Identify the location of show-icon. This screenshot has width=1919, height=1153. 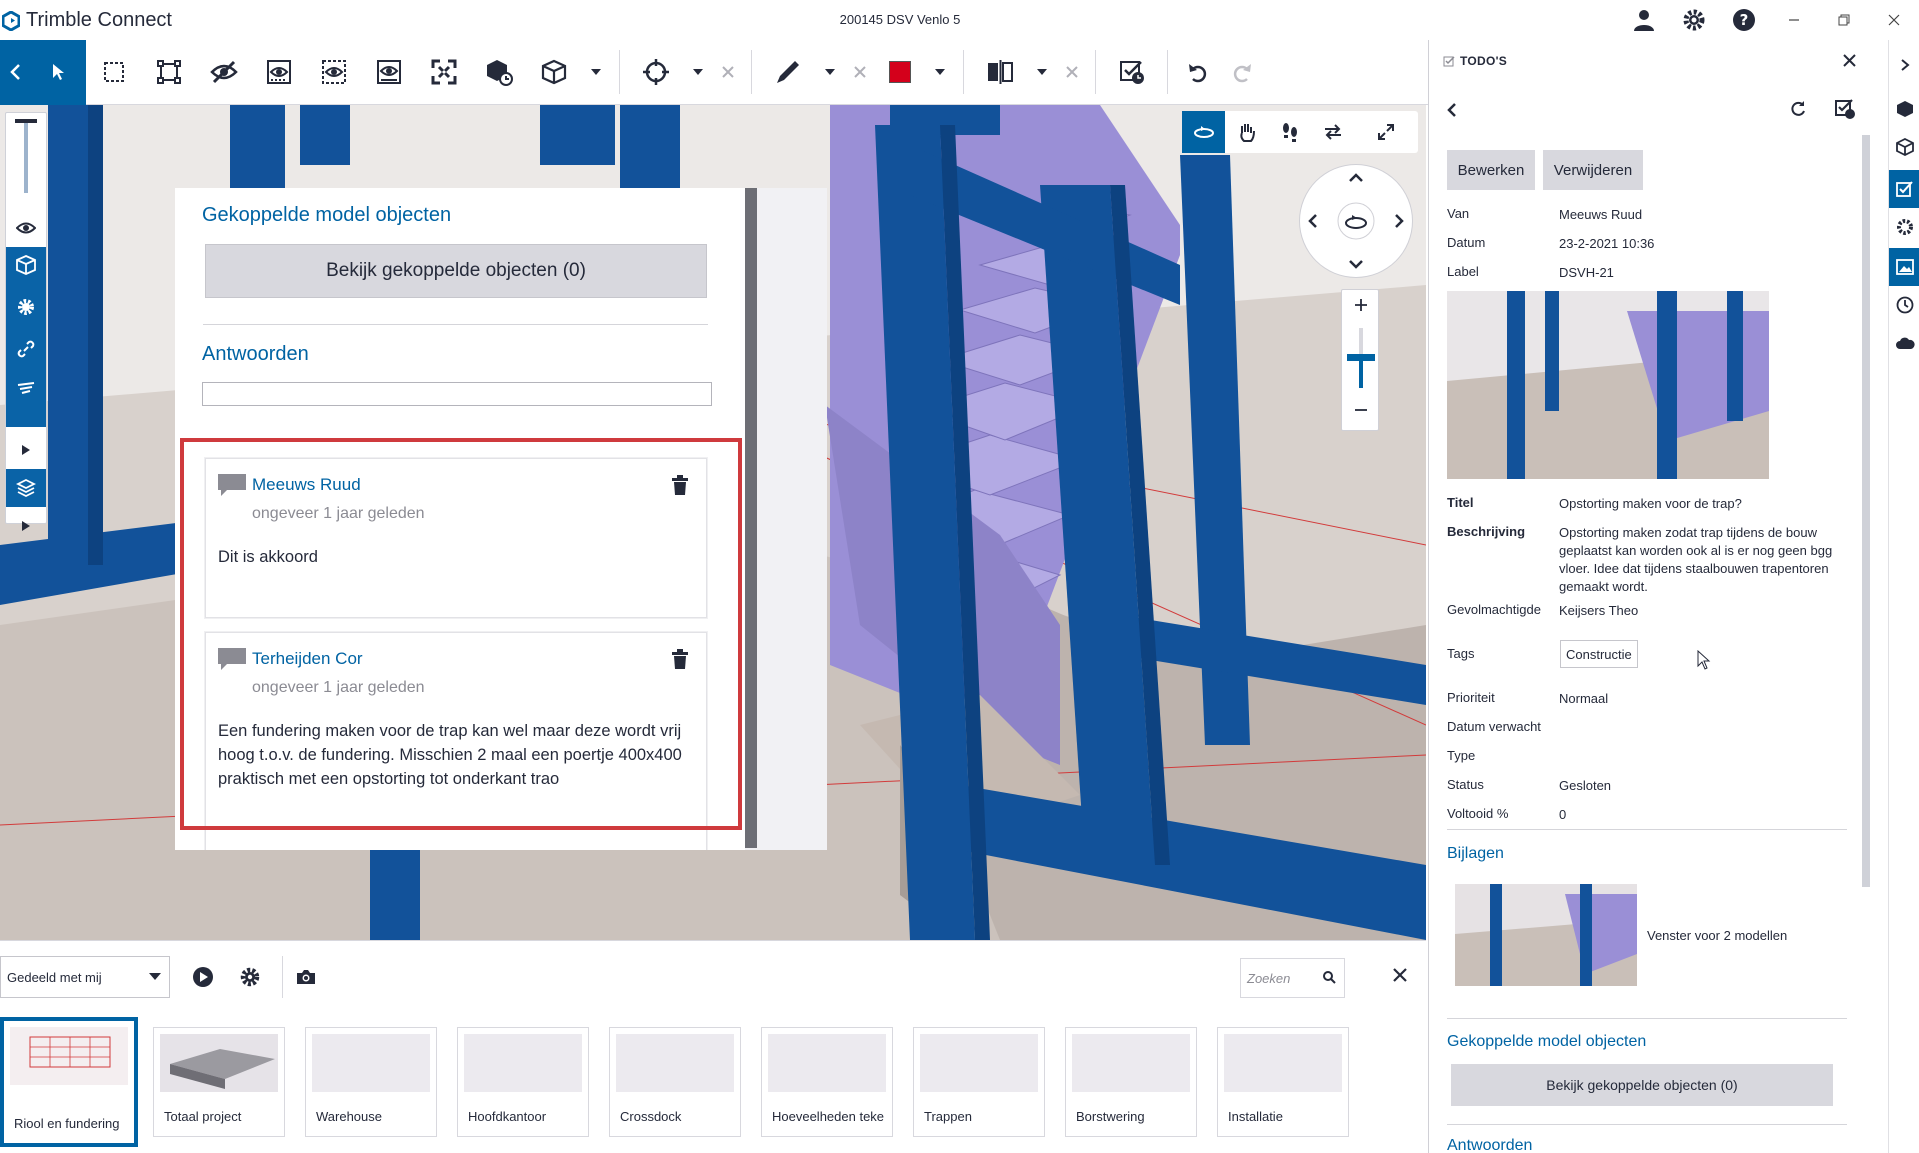
(333, 72).